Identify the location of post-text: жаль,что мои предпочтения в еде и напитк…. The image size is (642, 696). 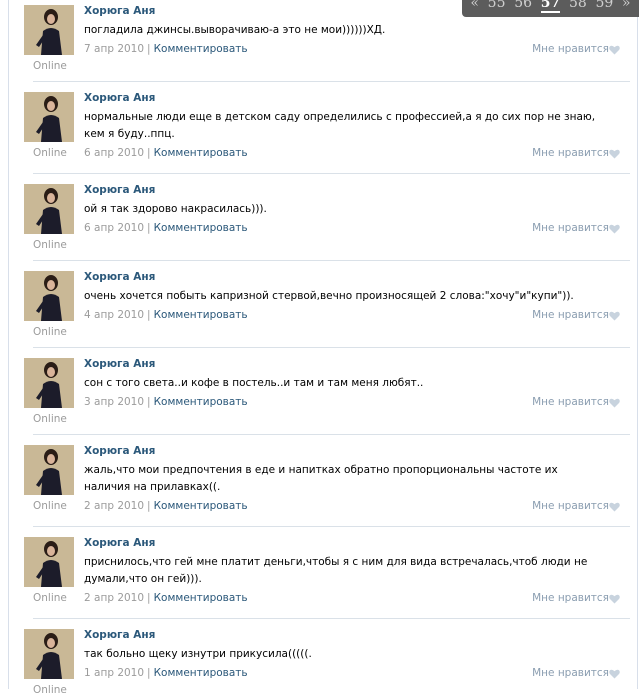
(321, 478).